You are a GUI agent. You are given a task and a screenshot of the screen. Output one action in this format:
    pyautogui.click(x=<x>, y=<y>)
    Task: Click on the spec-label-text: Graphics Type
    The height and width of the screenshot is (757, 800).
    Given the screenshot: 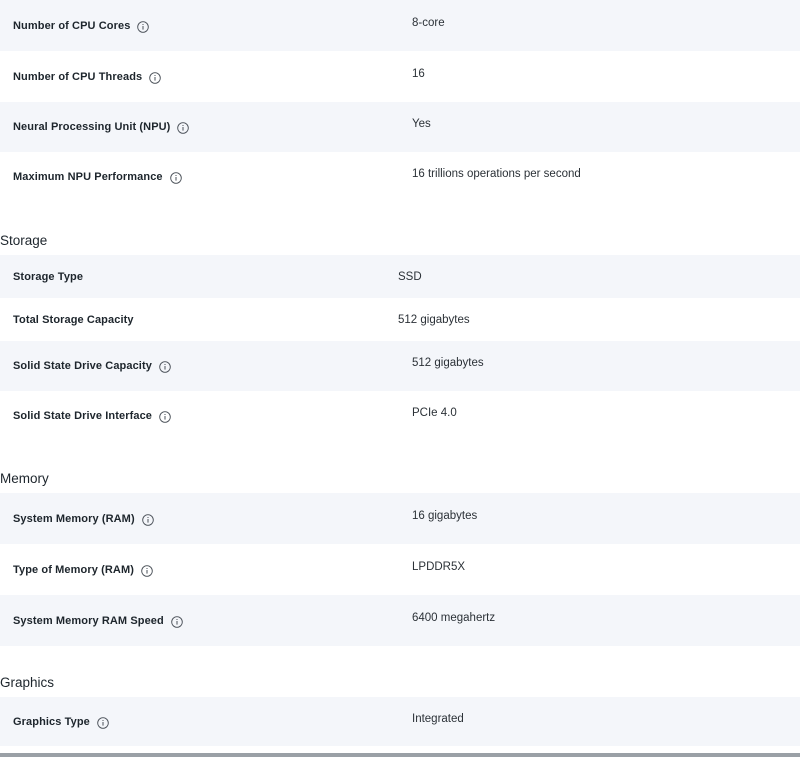 What is the action you would take?
    pyautogui.click(x=51, y=721)
    